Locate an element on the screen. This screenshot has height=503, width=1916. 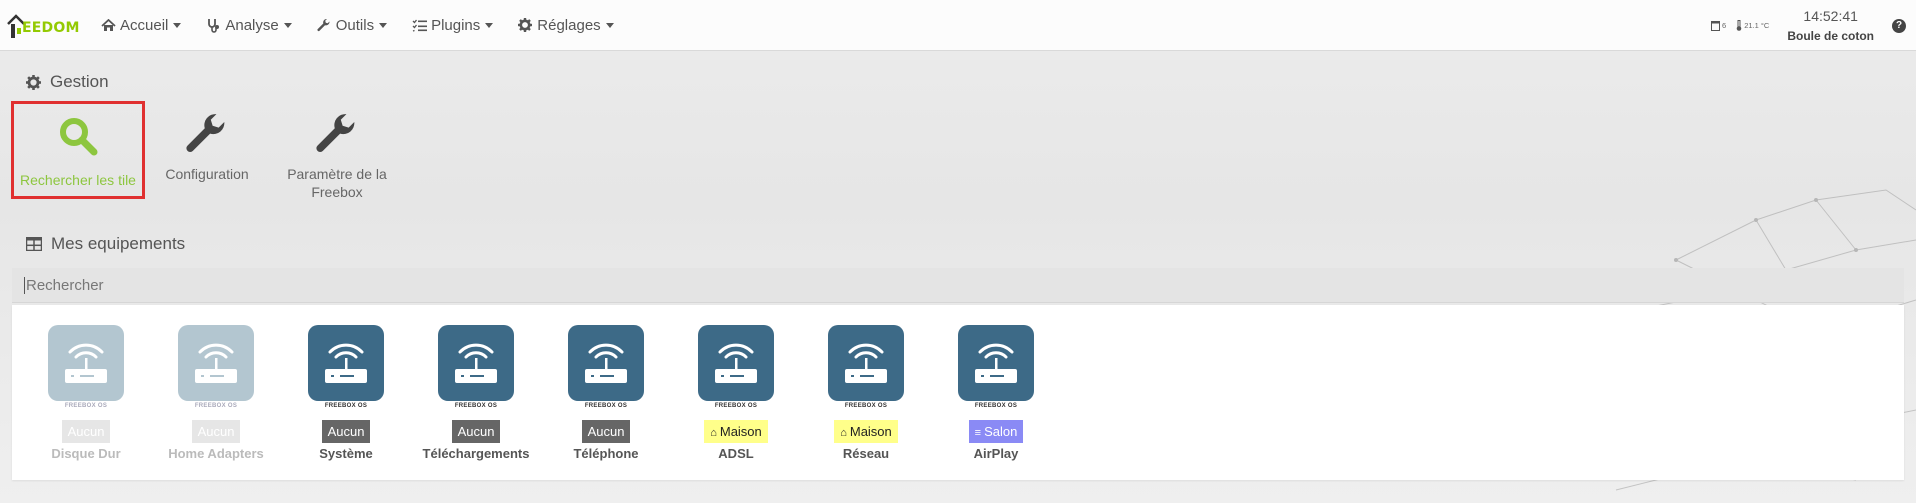
text-cursor is located at coordinates (24, 285).